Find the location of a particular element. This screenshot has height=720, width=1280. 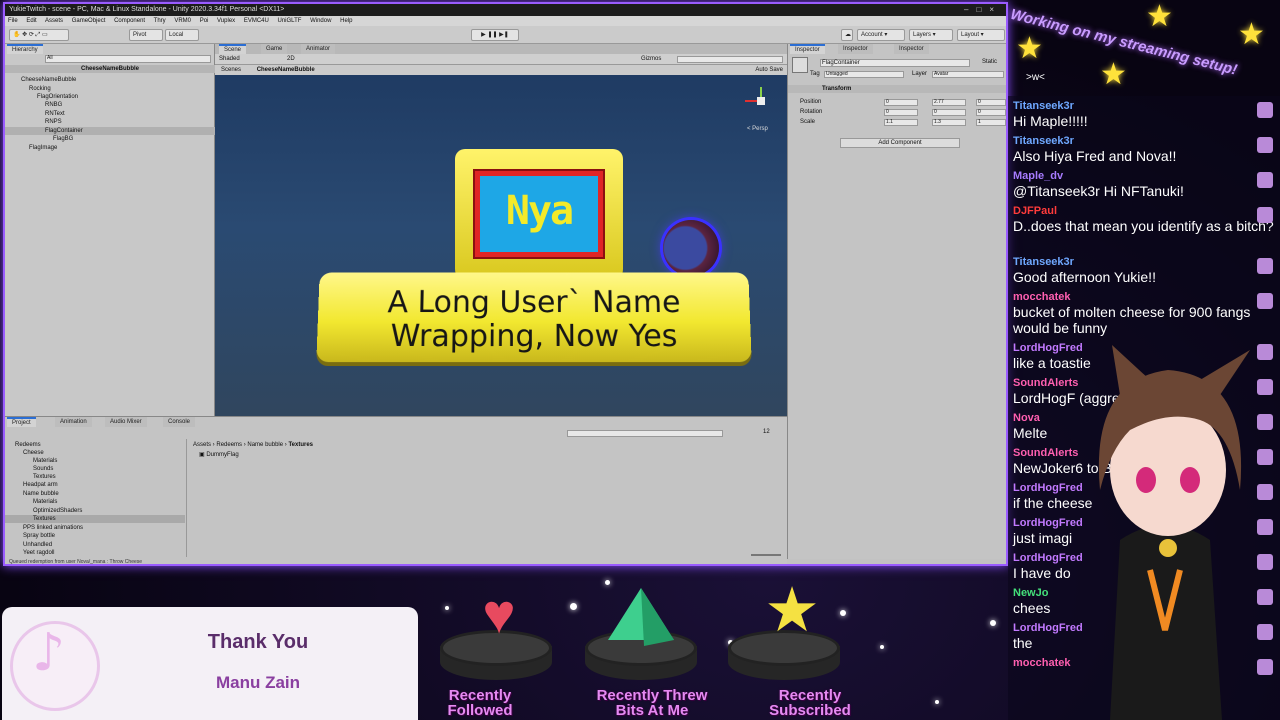

hierarchy-item: CheeseNameBubble is located at coordinates (110, 80).